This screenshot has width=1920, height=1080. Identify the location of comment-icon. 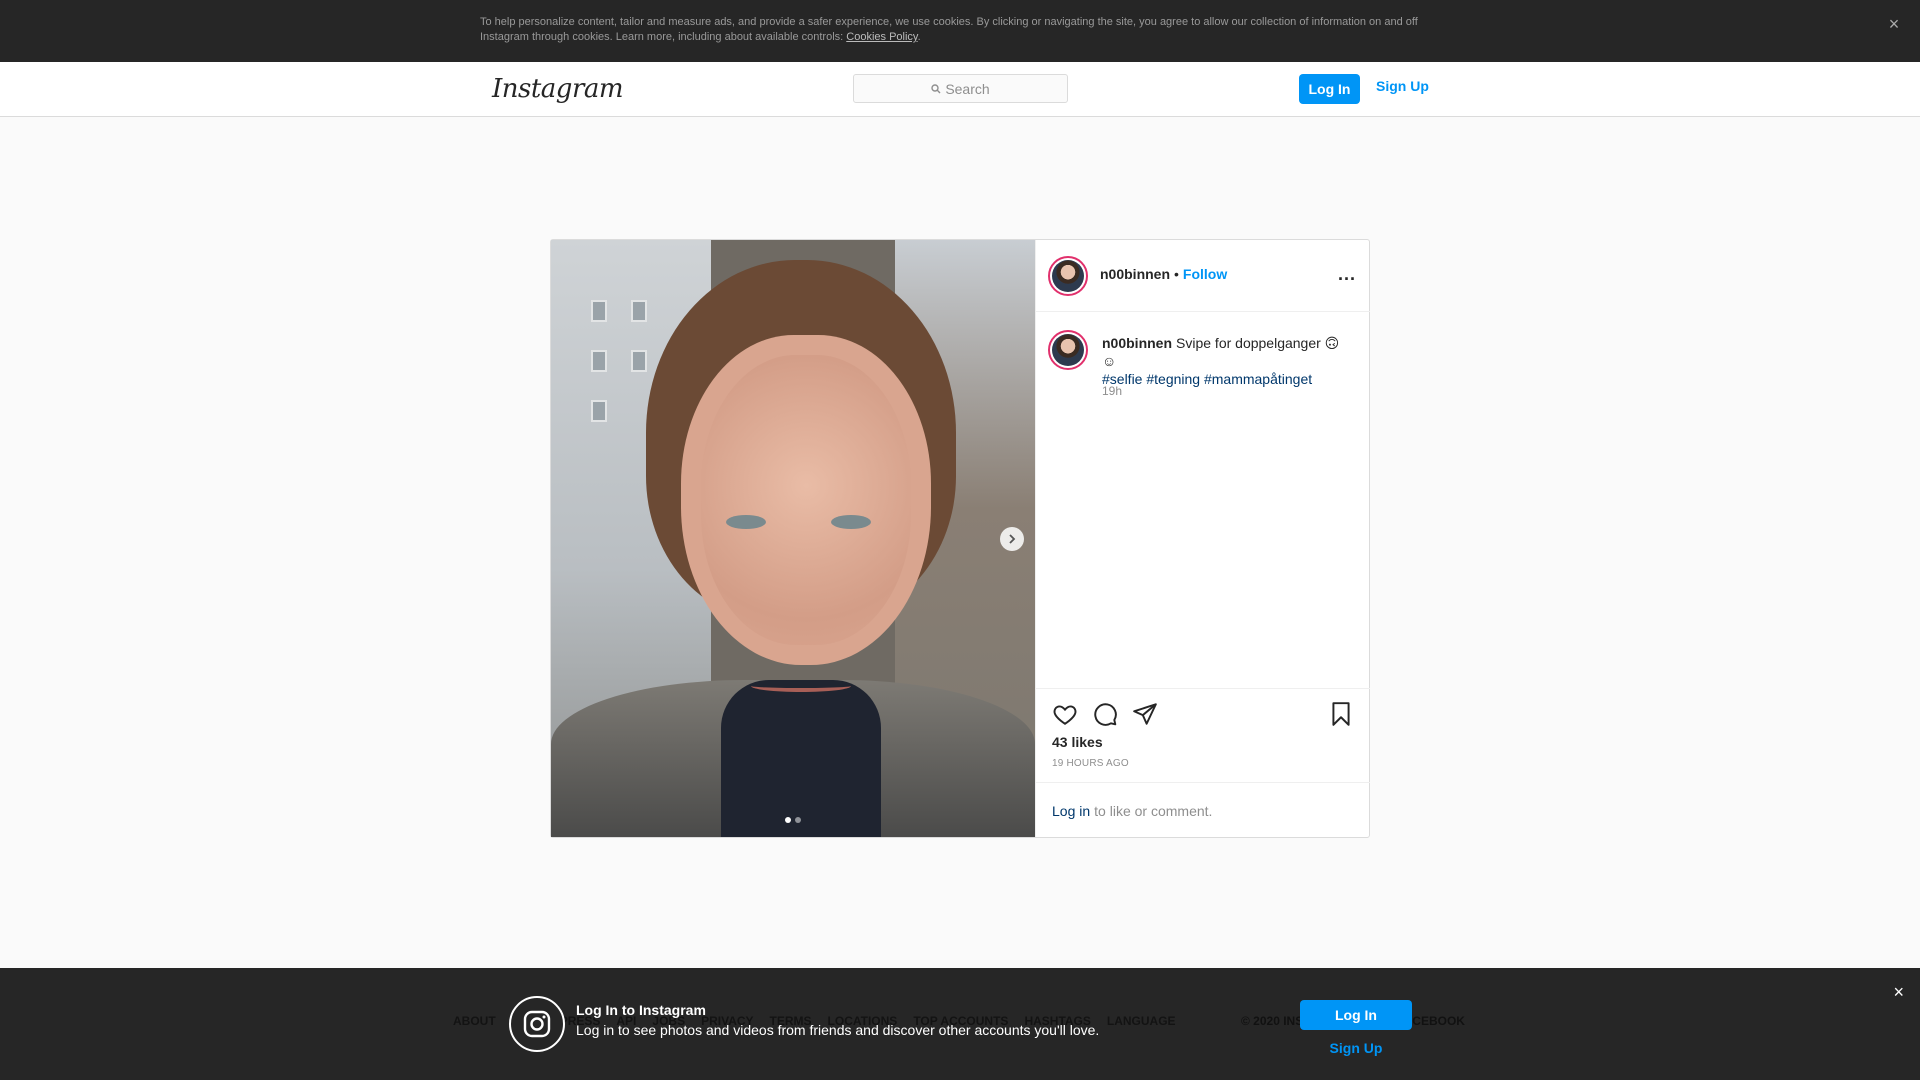
(1105, 714).